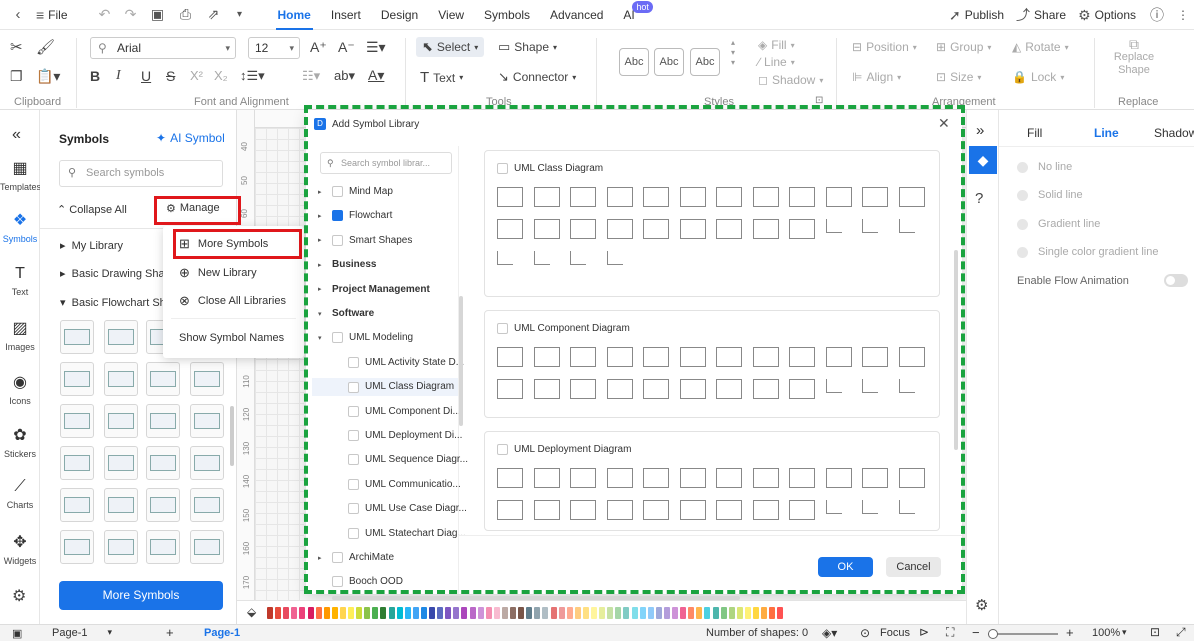  Describe the element at coordinates (633, 15) in the screenshot. I see `tab-ai: AI hot` at that location.